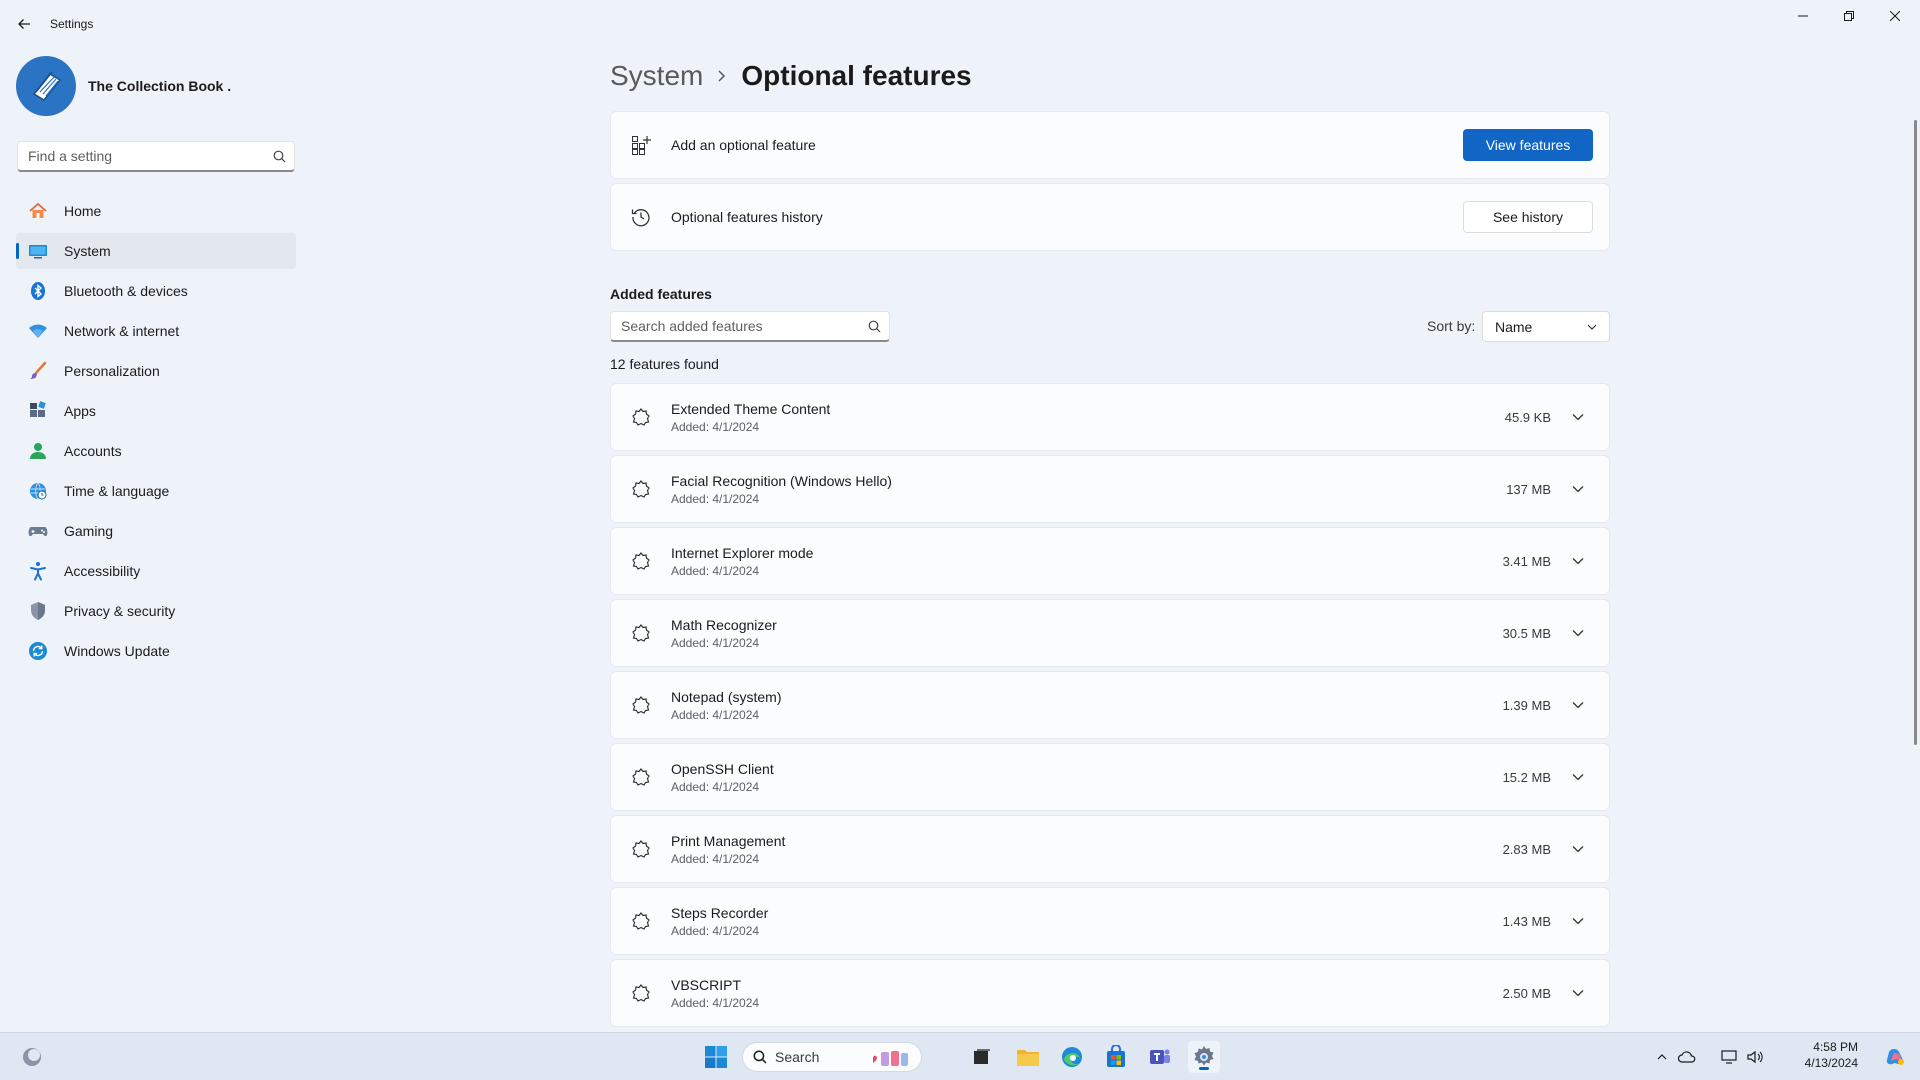 The width and height of the screenshot is (1920, 1080). I want to click on settings-taskbar-button, so click(1204, 1057).